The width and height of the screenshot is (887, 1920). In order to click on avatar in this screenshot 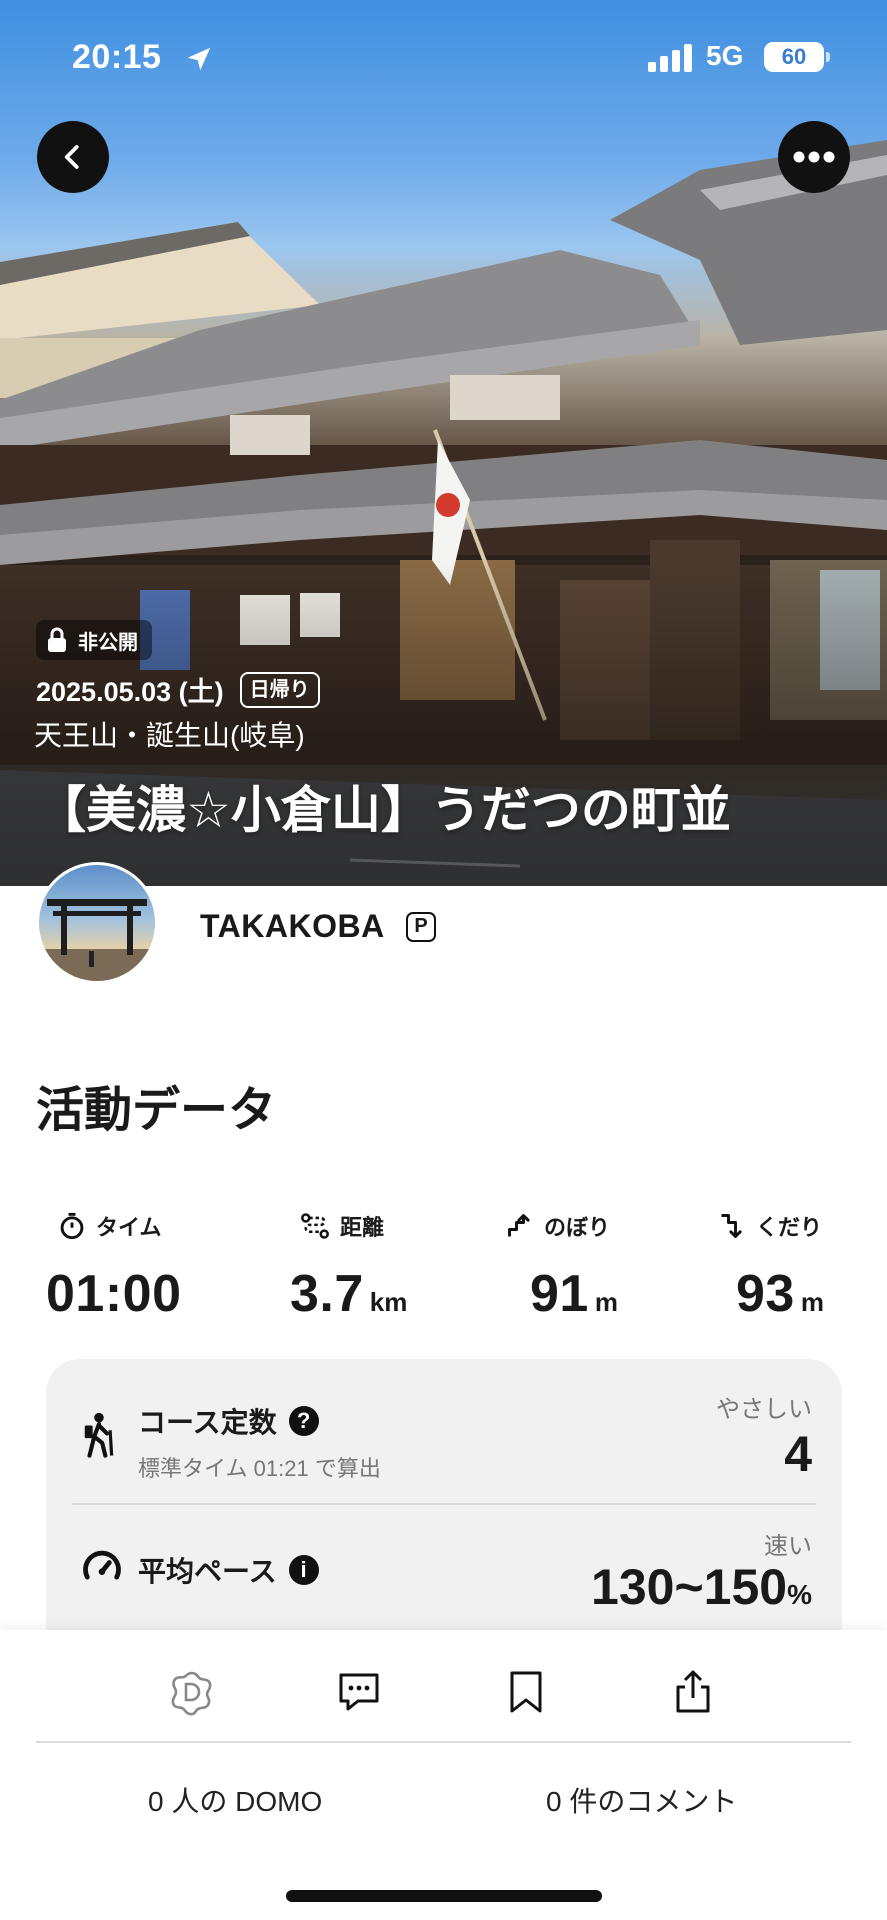, I will do `click(97, 923)`.